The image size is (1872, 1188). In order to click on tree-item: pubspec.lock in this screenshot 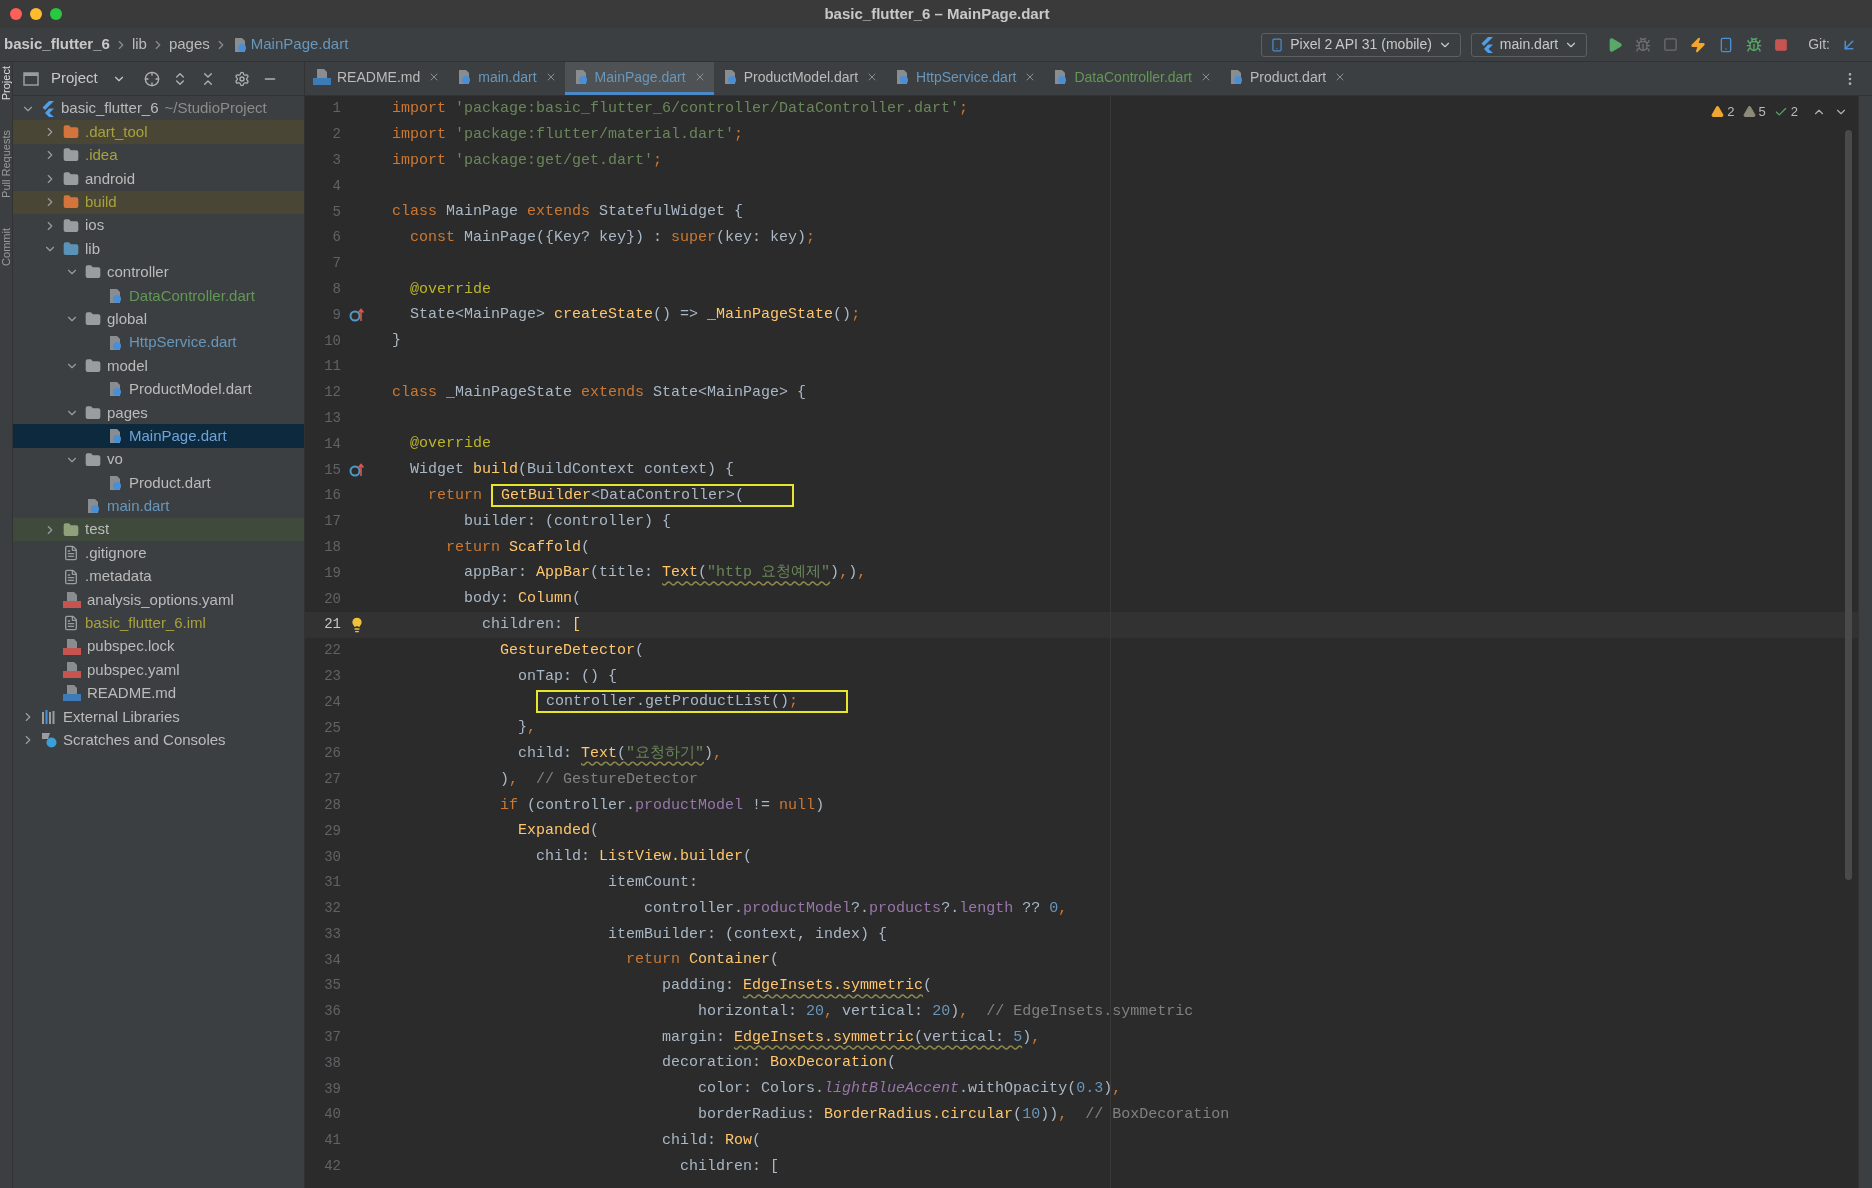, I will do `click(158, 647)`.